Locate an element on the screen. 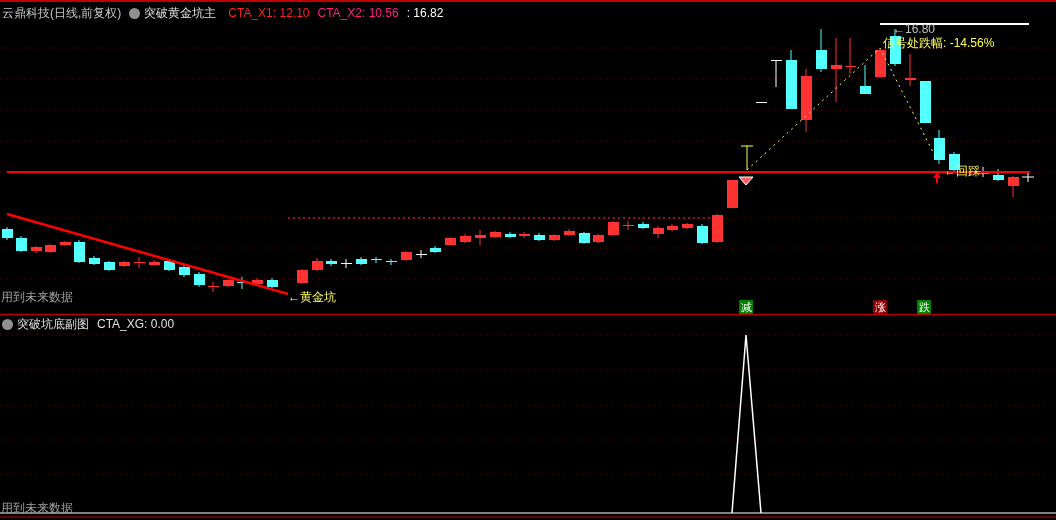 The image size is (1056, 520). indicator-value: CTA_X1: 12.10 is located at coordinates (269, 13).